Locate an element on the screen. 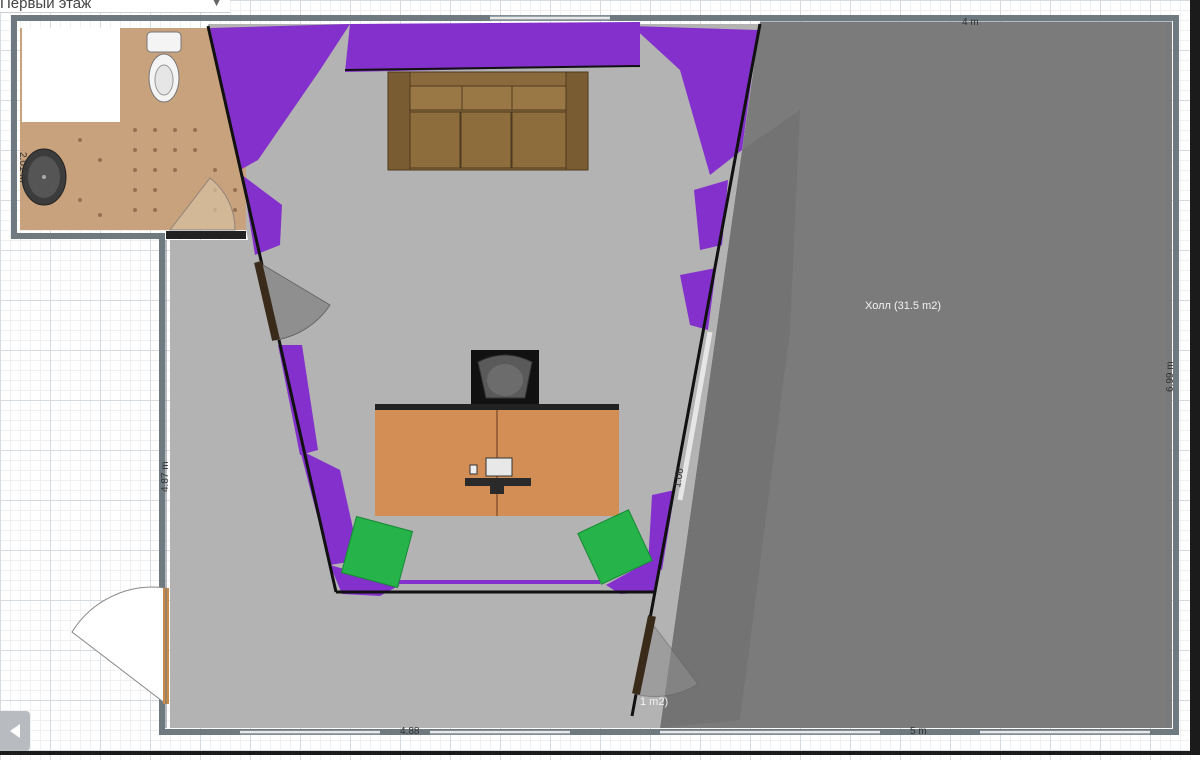 Image resolution: width=1200 pixels, height=760 pixels. chevron-down-icon: ▼ is located at coordinates (217, 4).